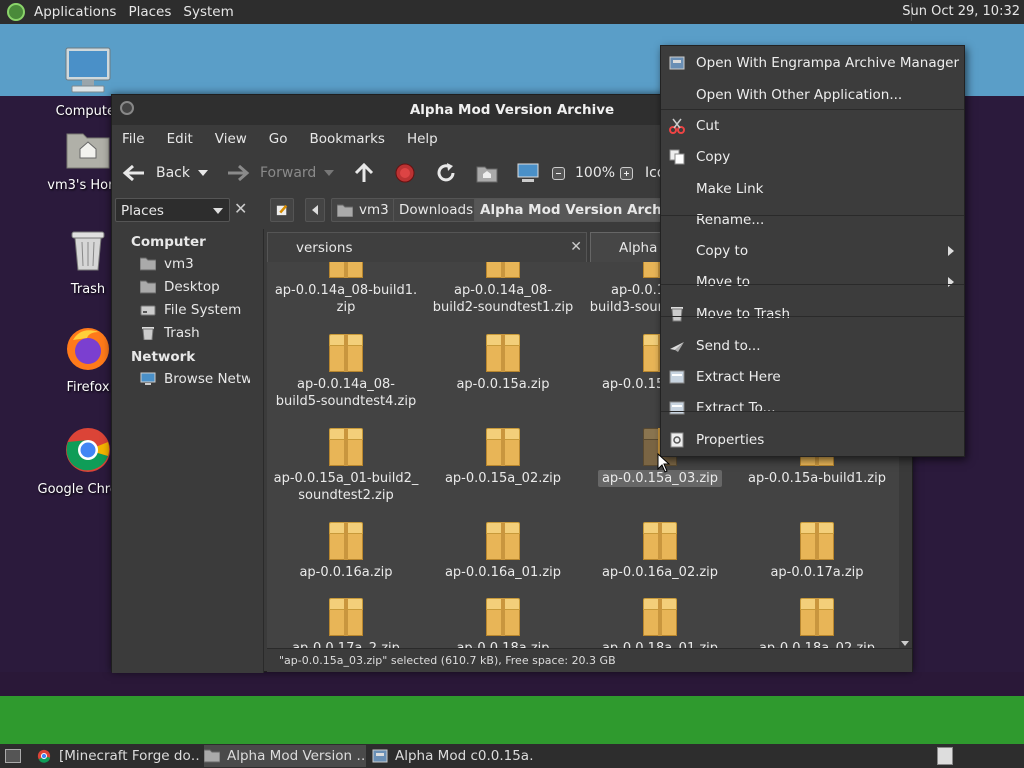 This screenshot has height=768, width=1024. What do you see at coordinates (88, 251) in the screenshot?
I see `trash-icon` at bounding box center [88, 251].